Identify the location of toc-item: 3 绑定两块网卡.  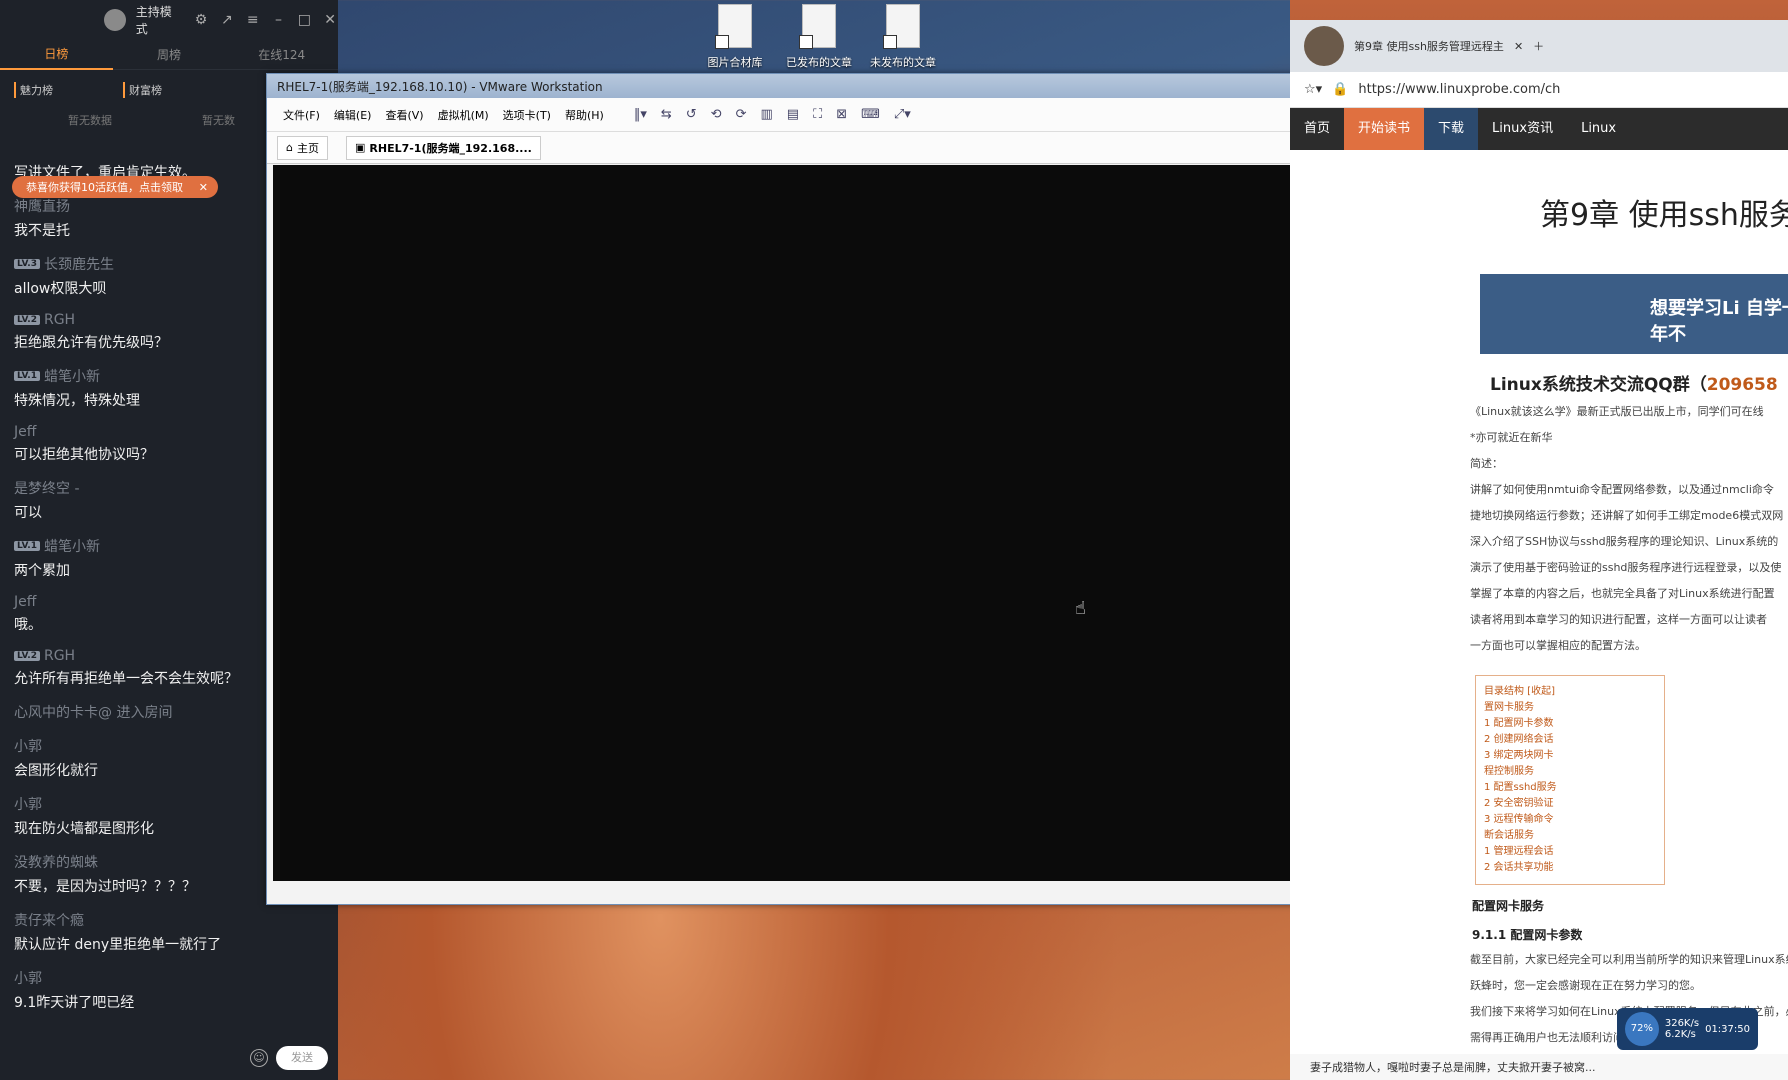
(1570, 756).